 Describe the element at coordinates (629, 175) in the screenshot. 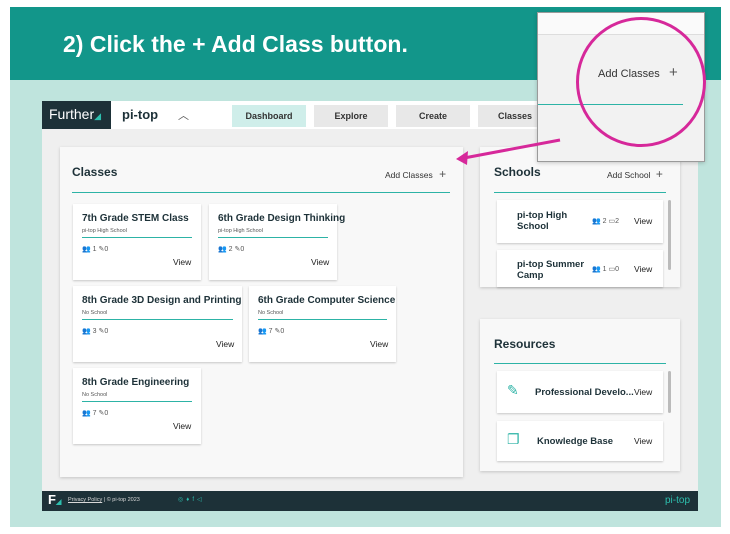

I see `add-school-label: Add School` at that location.